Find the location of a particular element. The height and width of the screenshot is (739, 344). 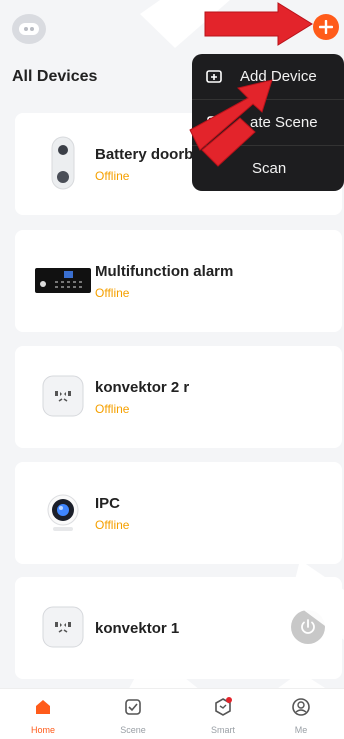

scene-check-icon is located at coordinates (133, 707).